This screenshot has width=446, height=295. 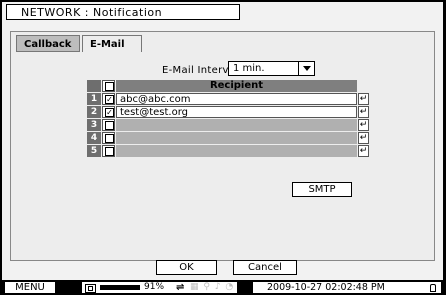 What do you see at coordinates (1, 147) in the screenshot?
I see `frame-left` at bounding box center [1, 147].